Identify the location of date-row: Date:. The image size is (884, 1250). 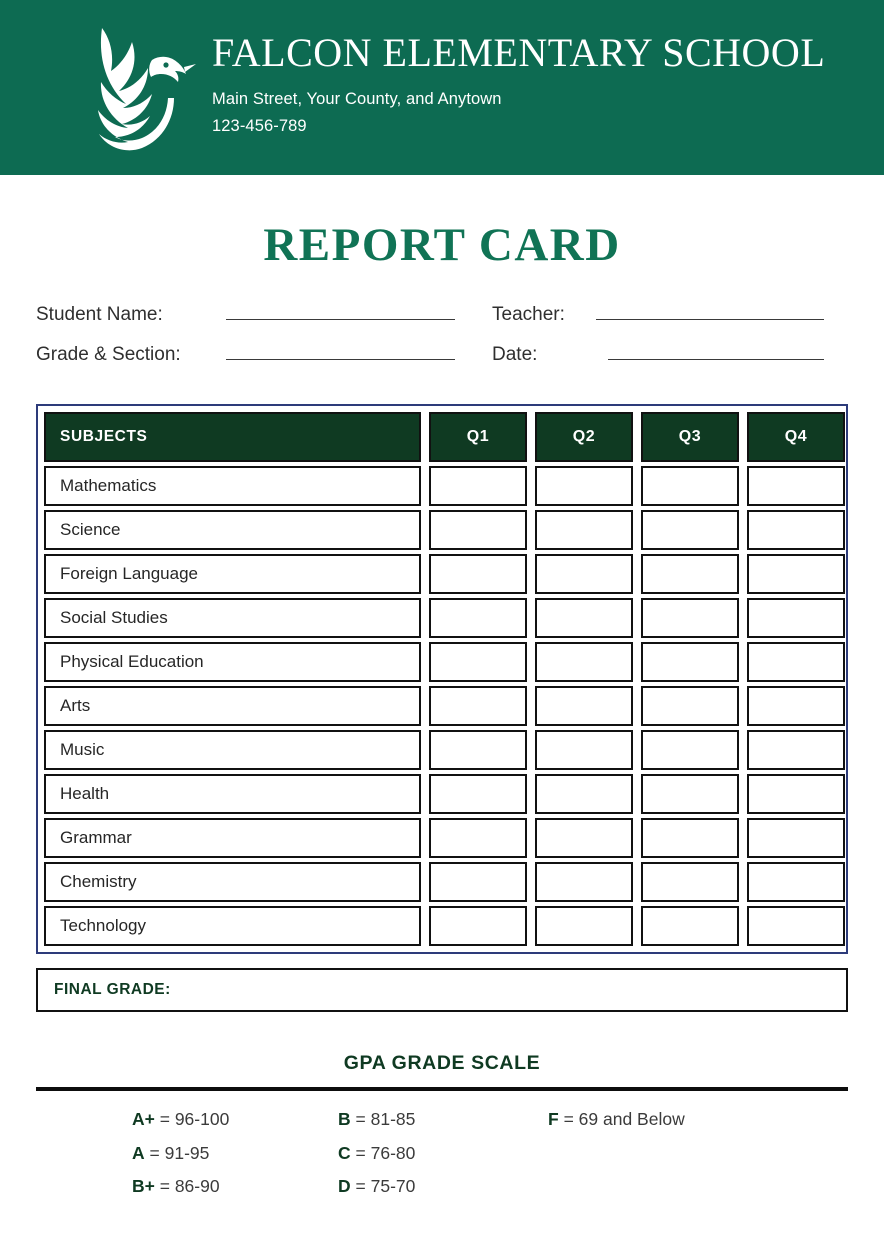
(670, 360).